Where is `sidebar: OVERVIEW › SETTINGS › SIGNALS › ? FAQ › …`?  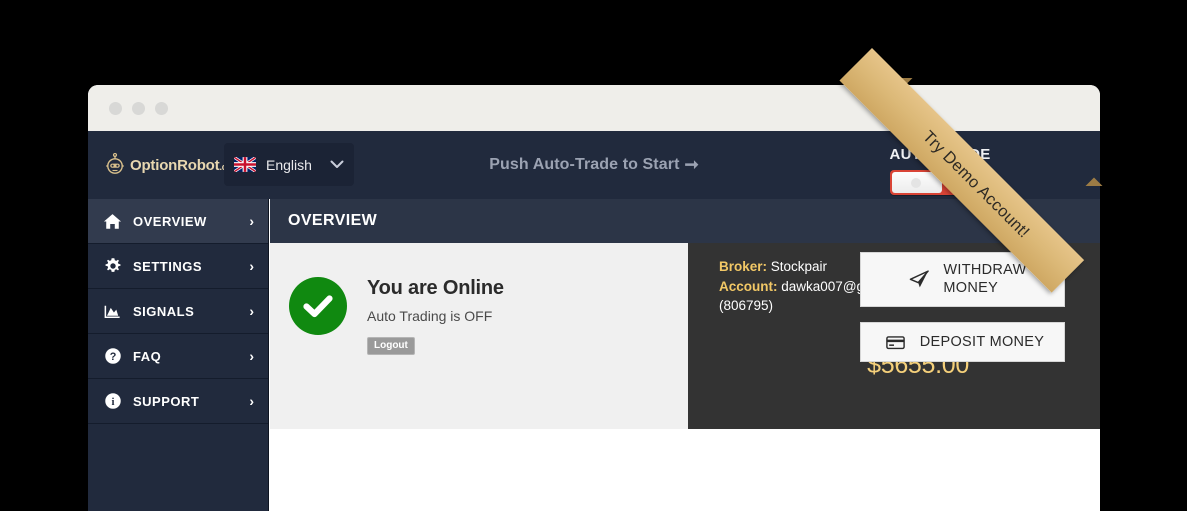 sidebar: OVERVIEW › SETTINGS › SIGNALS › ? FAQ › … is located at coordinates (178, 355).